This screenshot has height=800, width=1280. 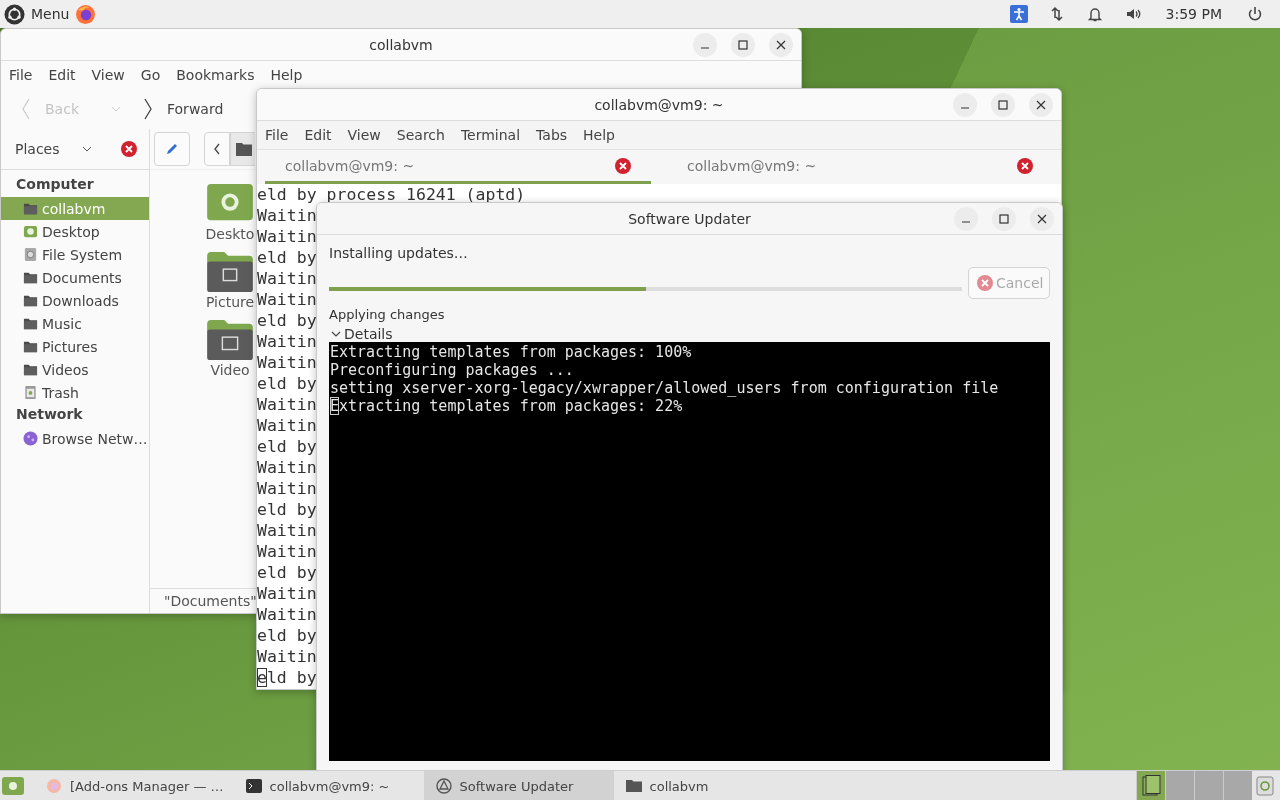 I want to click on file-label: Deskto, so click(x=230, y=234).